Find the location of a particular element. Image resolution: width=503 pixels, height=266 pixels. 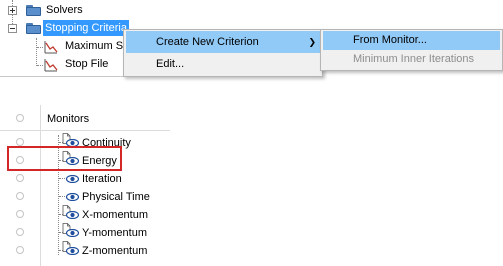

submenu-arrow-icon: ❯ is located at coordinates (312, 42).